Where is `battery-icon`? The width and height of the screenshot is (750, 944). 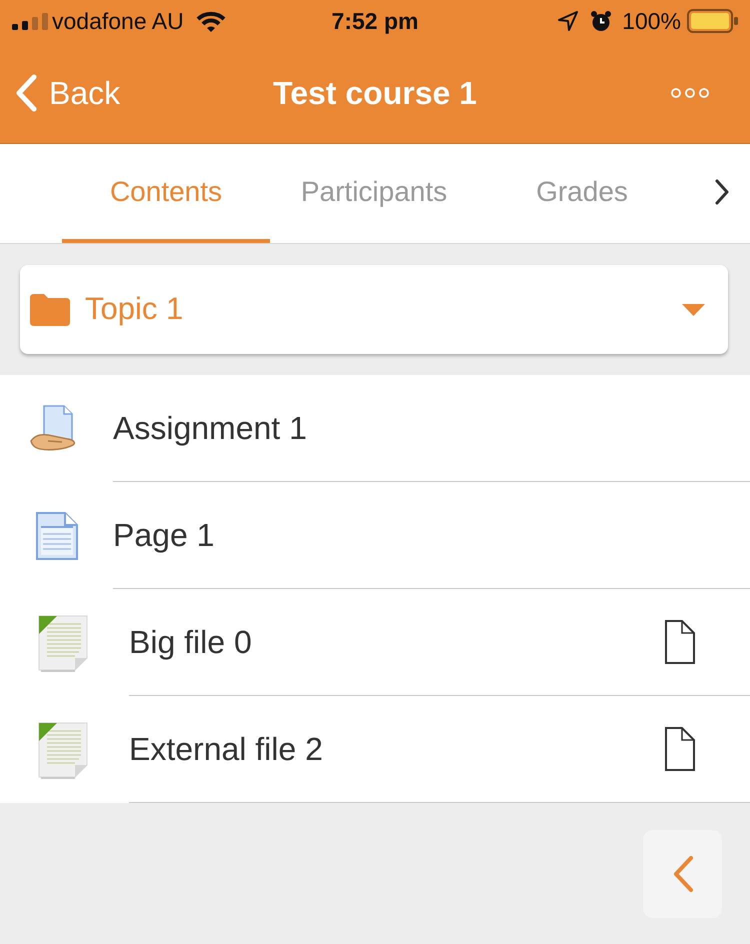 battery-icon is located at coordinates (712, 21).